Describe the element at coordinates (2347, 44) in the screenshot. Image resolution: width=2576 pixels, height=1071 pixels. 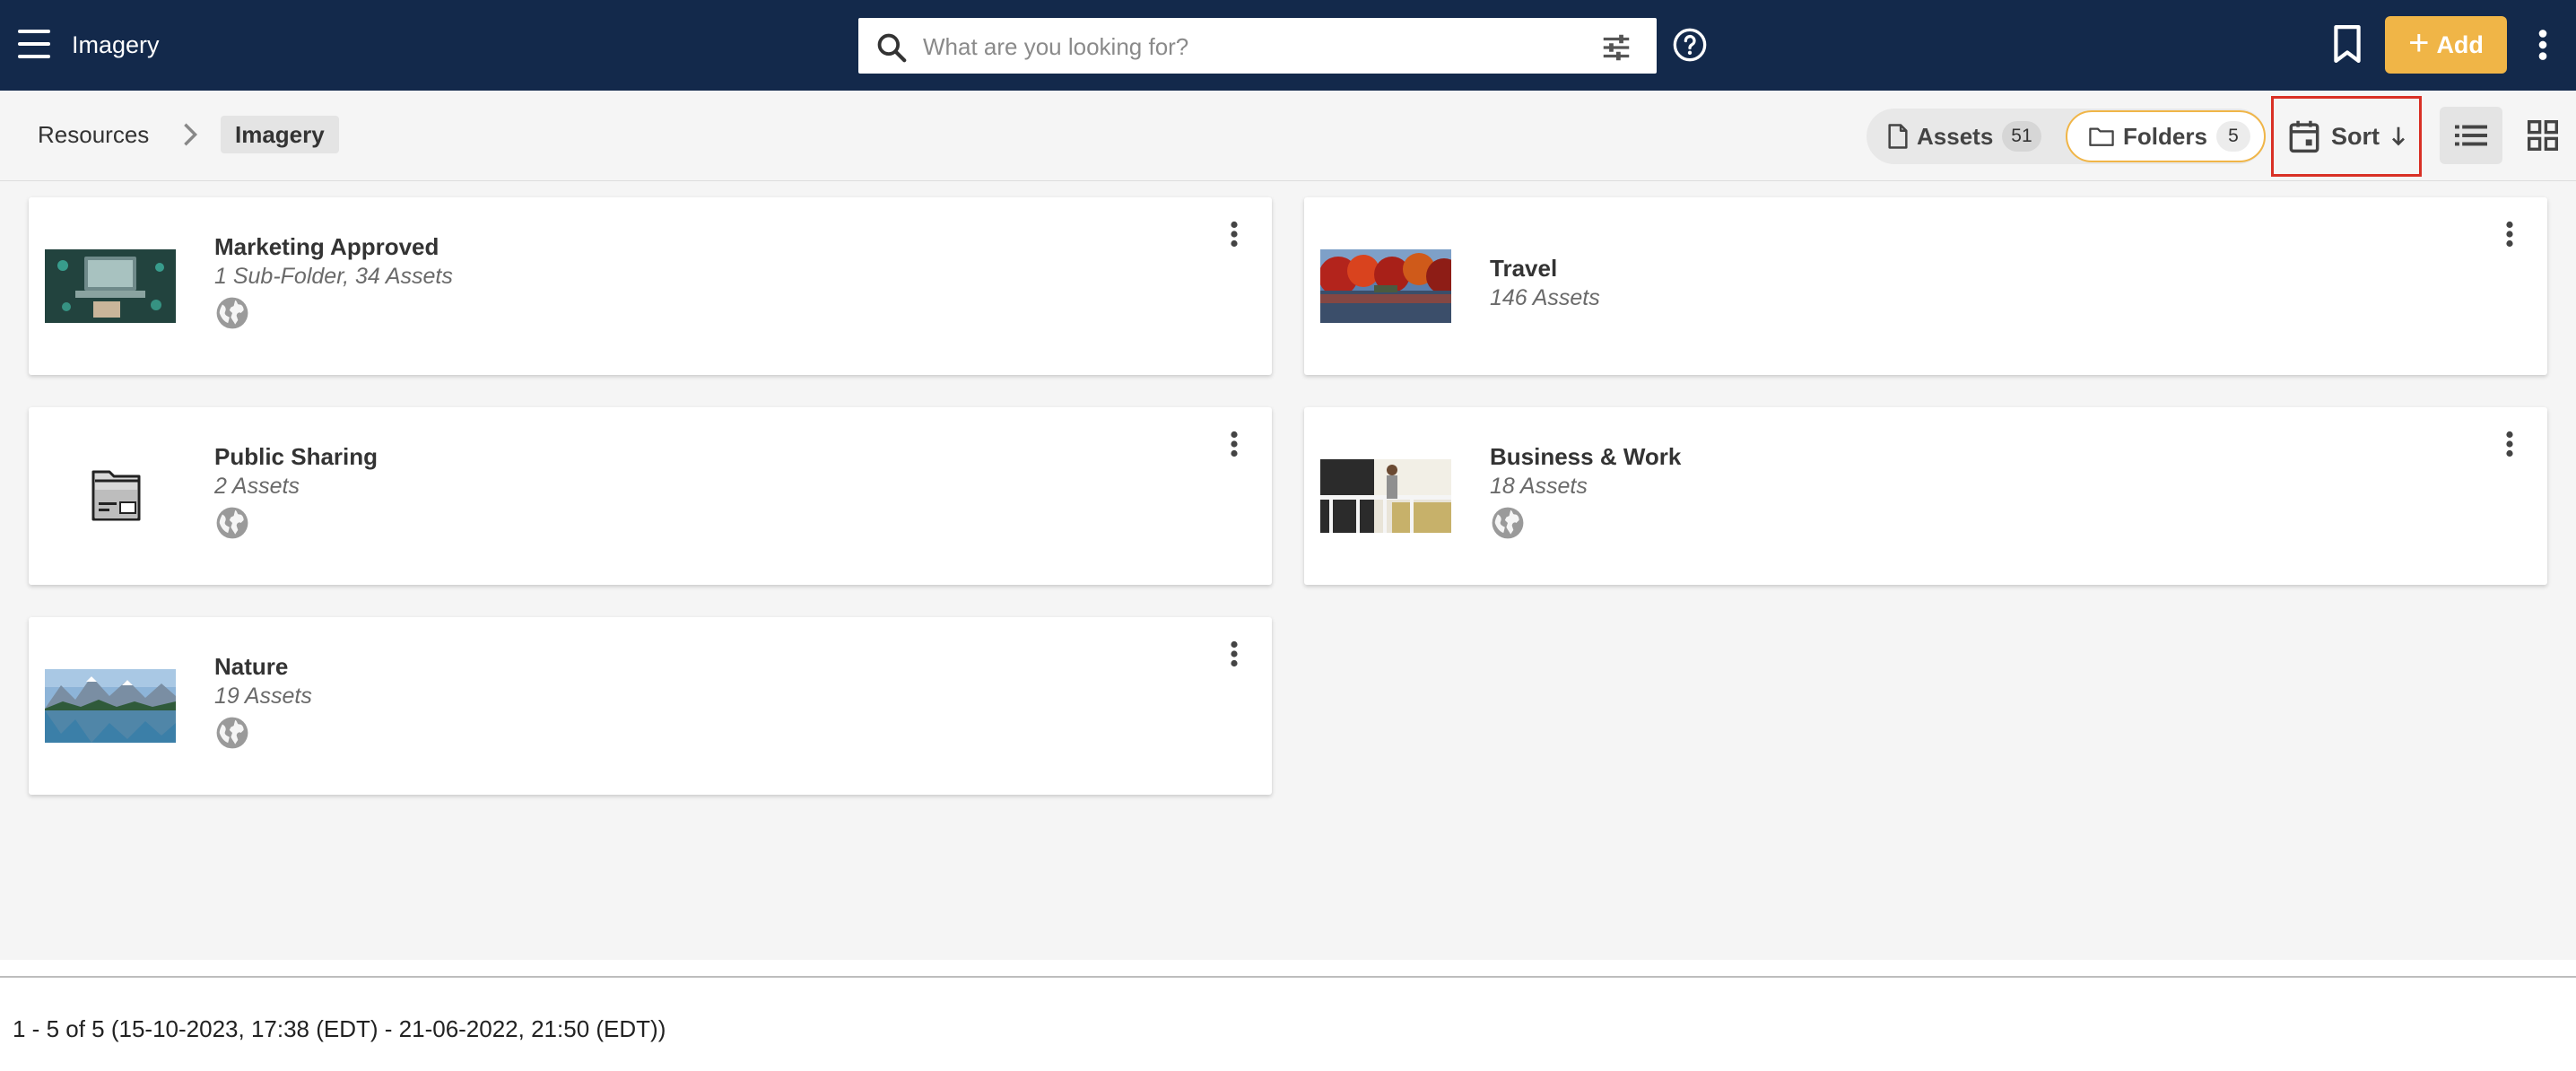
I see `bookmark-icon` at that location.